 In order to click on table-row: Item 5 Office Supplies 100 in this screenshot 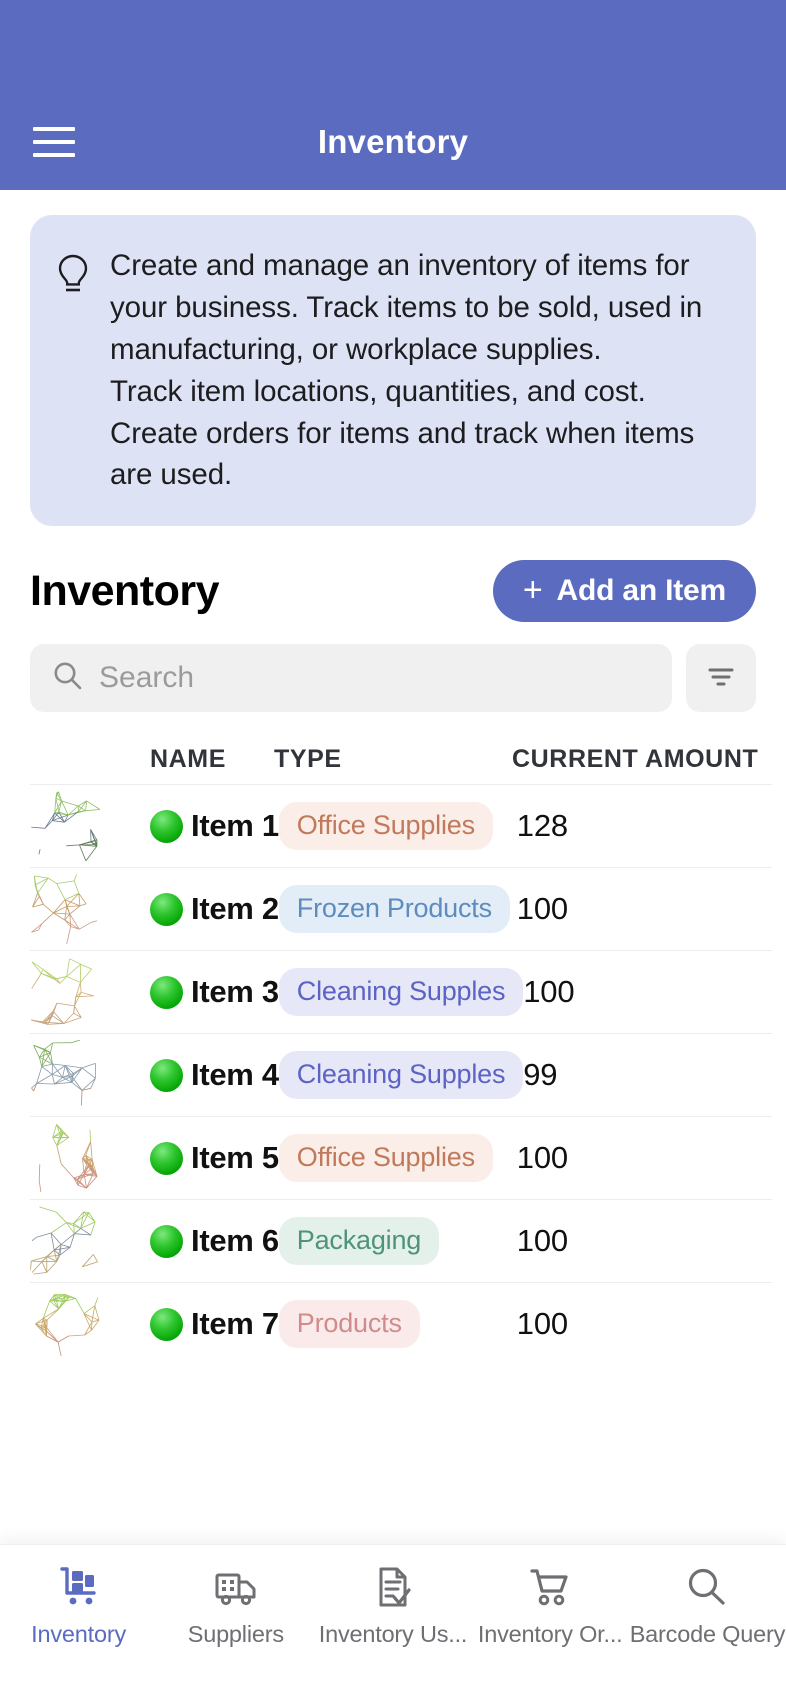, I will do `click(401, 1157)`.